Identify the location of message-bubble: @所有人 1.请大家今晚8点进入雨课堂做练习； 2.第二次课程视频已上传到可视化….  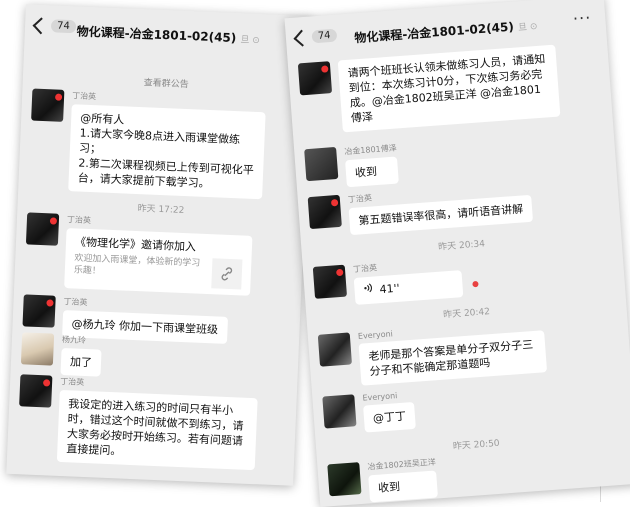
(167, 152).